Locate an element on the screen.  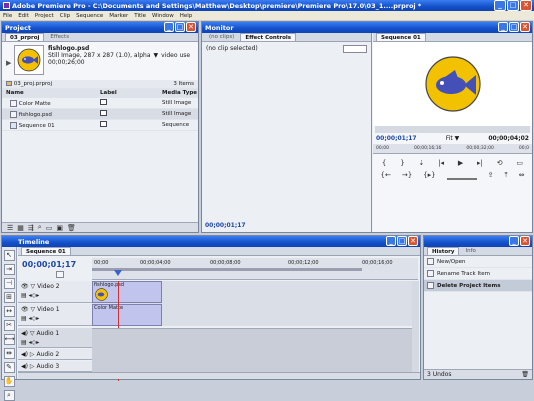
timeline-maximize-button: □ is located at coordinates (402, 241).